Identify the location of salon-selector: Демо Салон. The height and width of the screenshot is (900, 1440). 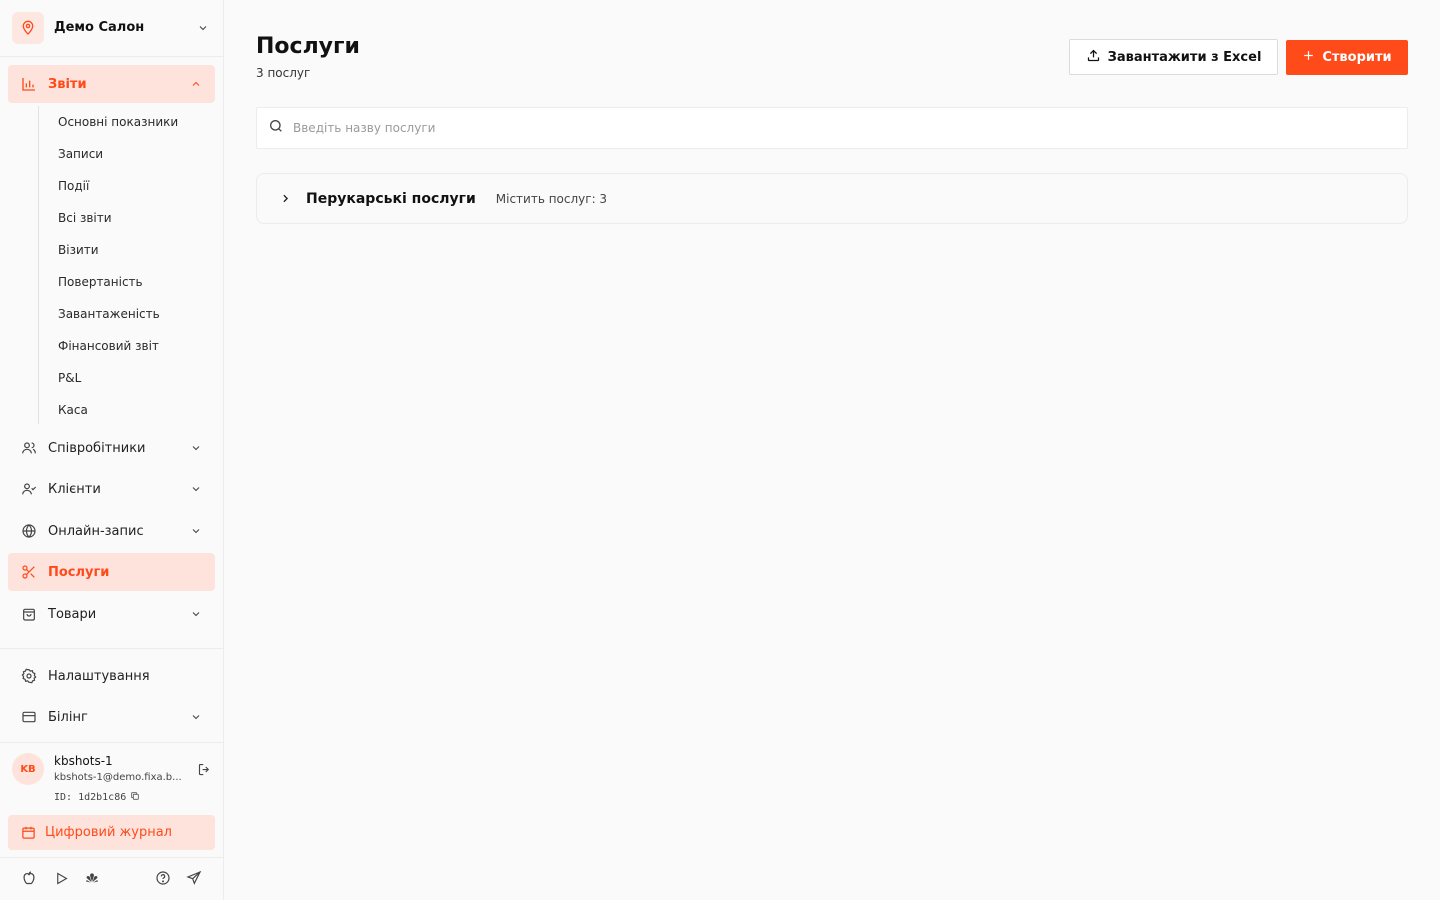
(112, 27).